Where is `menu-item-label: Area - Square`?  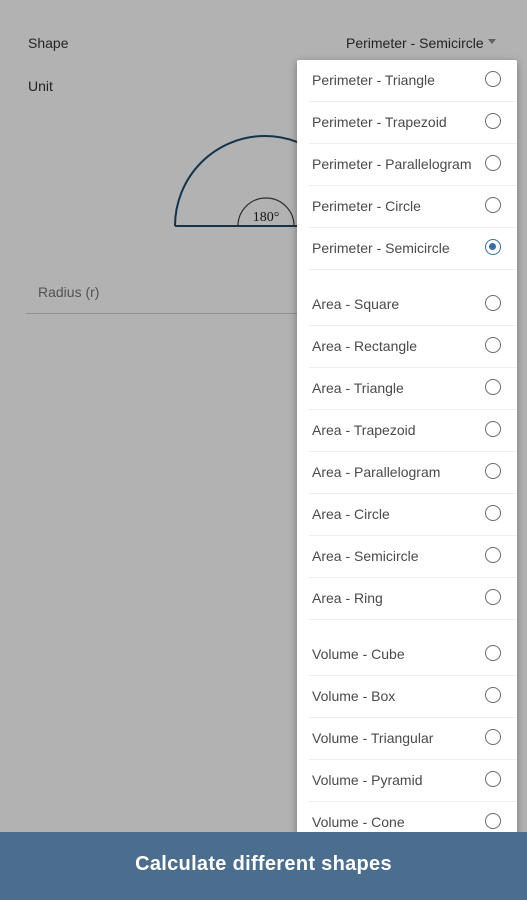 menu-item-label: Area - Square is located at coordinates (356, 304).